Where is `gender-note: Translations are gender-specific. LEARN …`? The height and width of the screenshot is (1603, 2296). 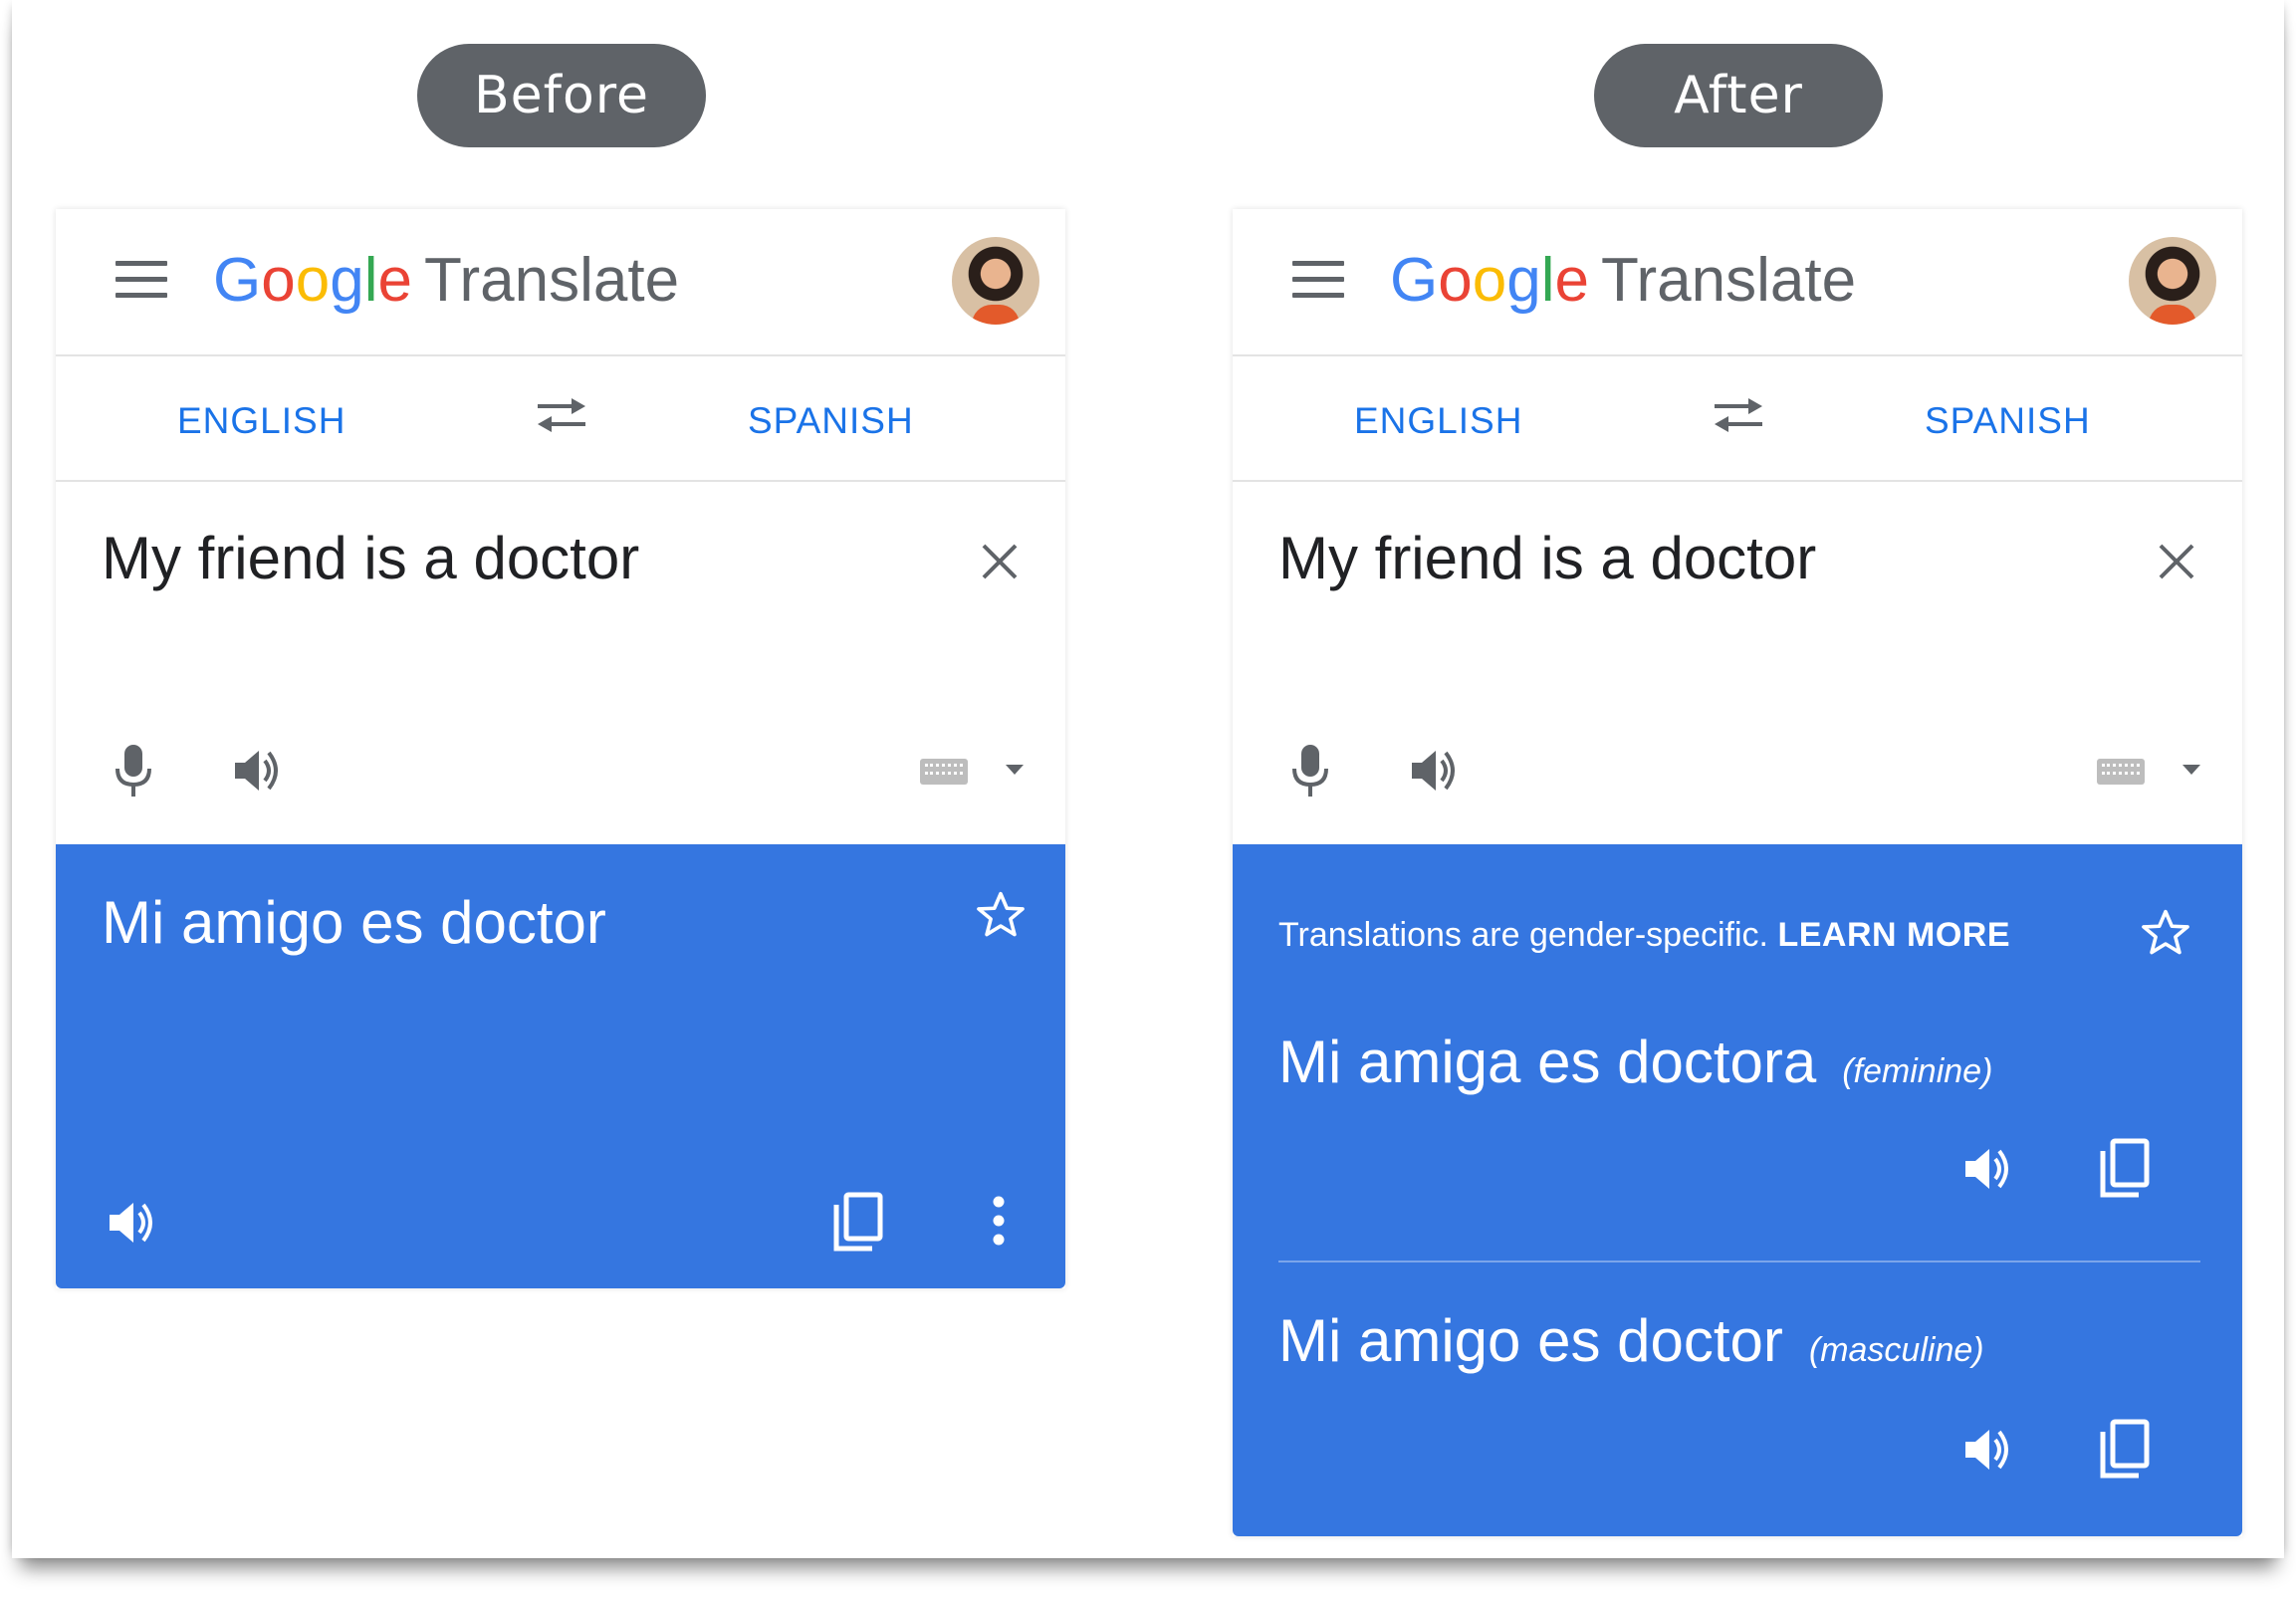
gender-note: Translations are gender-specific. LEARN … is located at coordinates (1644, 935).